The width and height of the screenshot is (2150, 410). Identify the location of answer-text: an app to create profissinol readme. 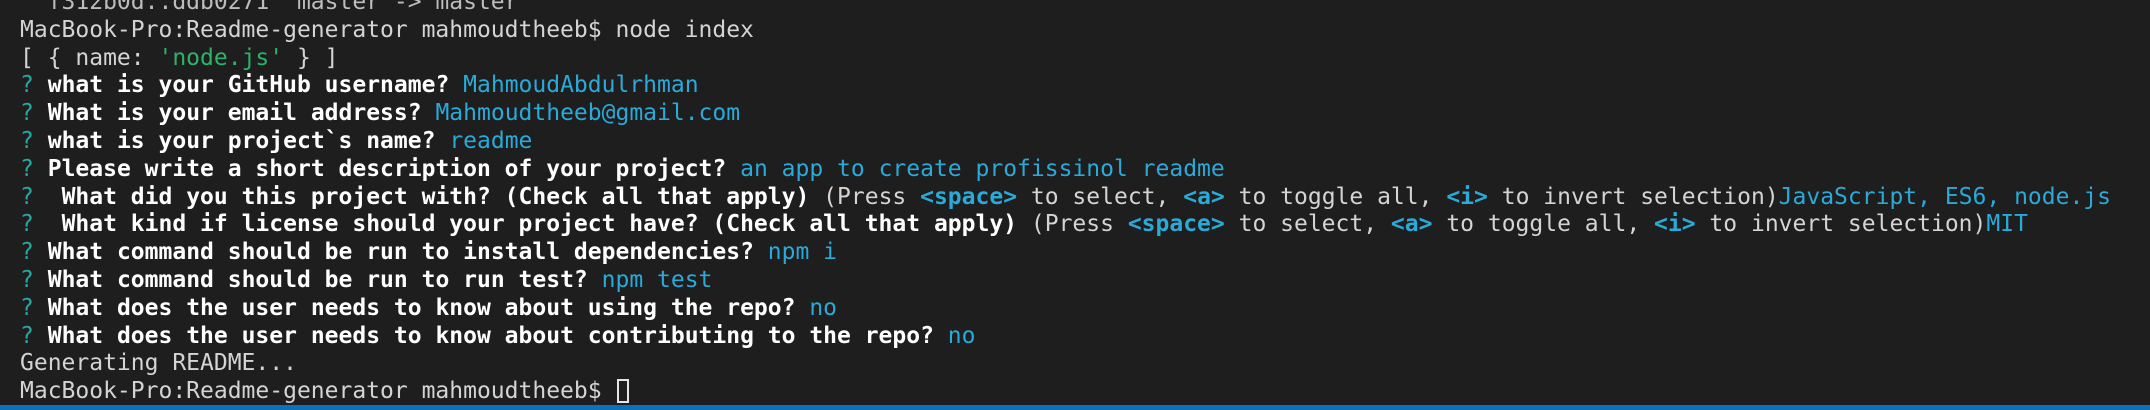
(982, 168).